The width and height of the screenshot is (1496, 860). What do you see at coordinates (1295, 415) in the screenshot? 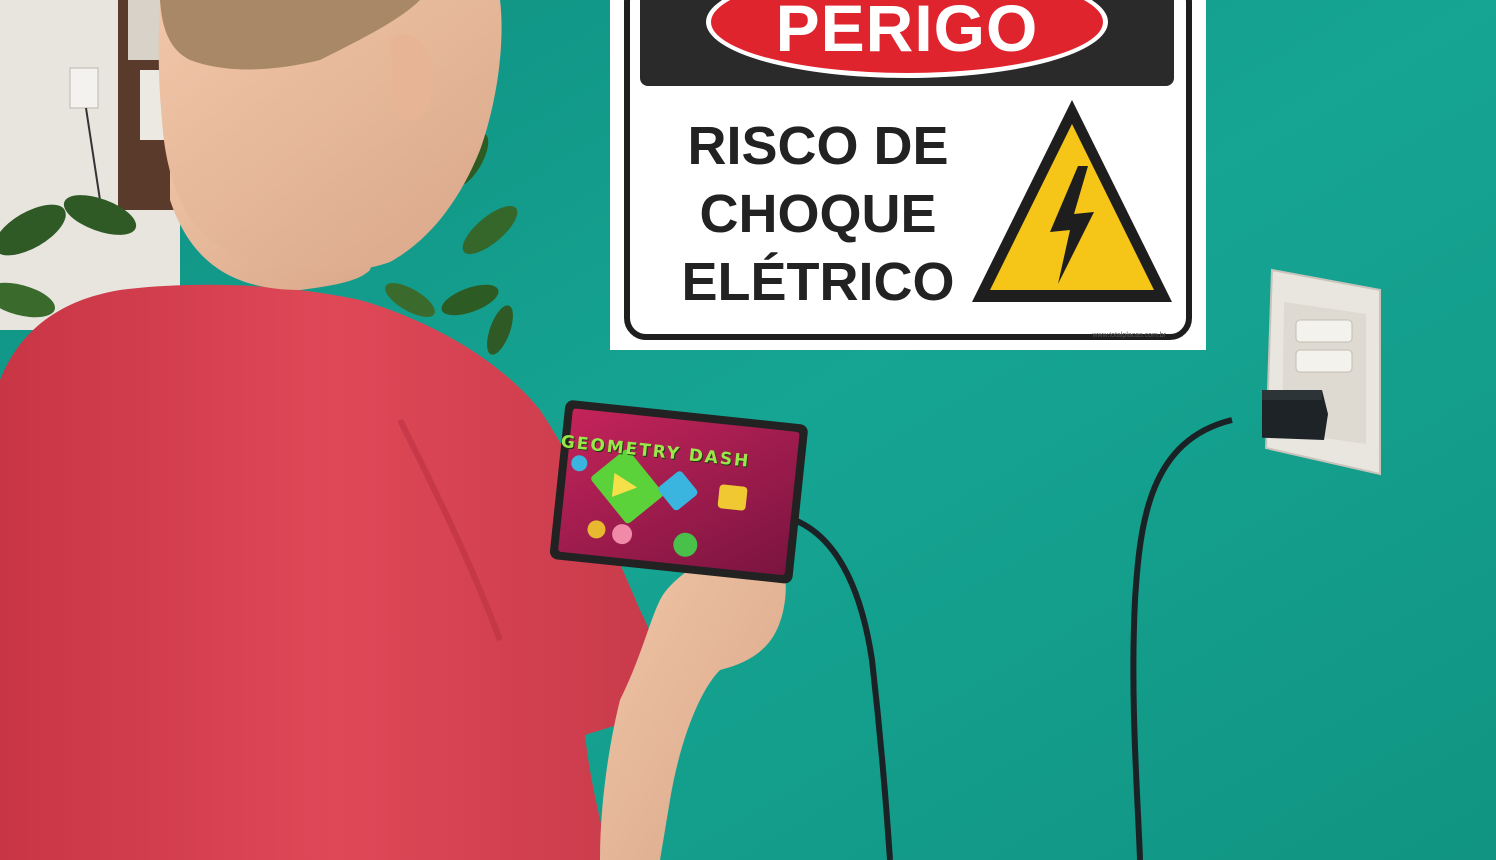
I see `charger-plug` at bounding box center [1295, 415].